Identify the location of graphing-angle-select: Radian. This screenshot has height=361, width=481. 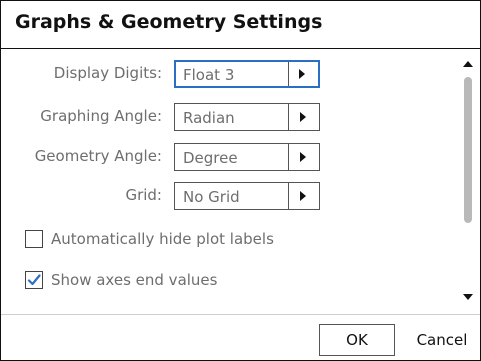
(247, 117).